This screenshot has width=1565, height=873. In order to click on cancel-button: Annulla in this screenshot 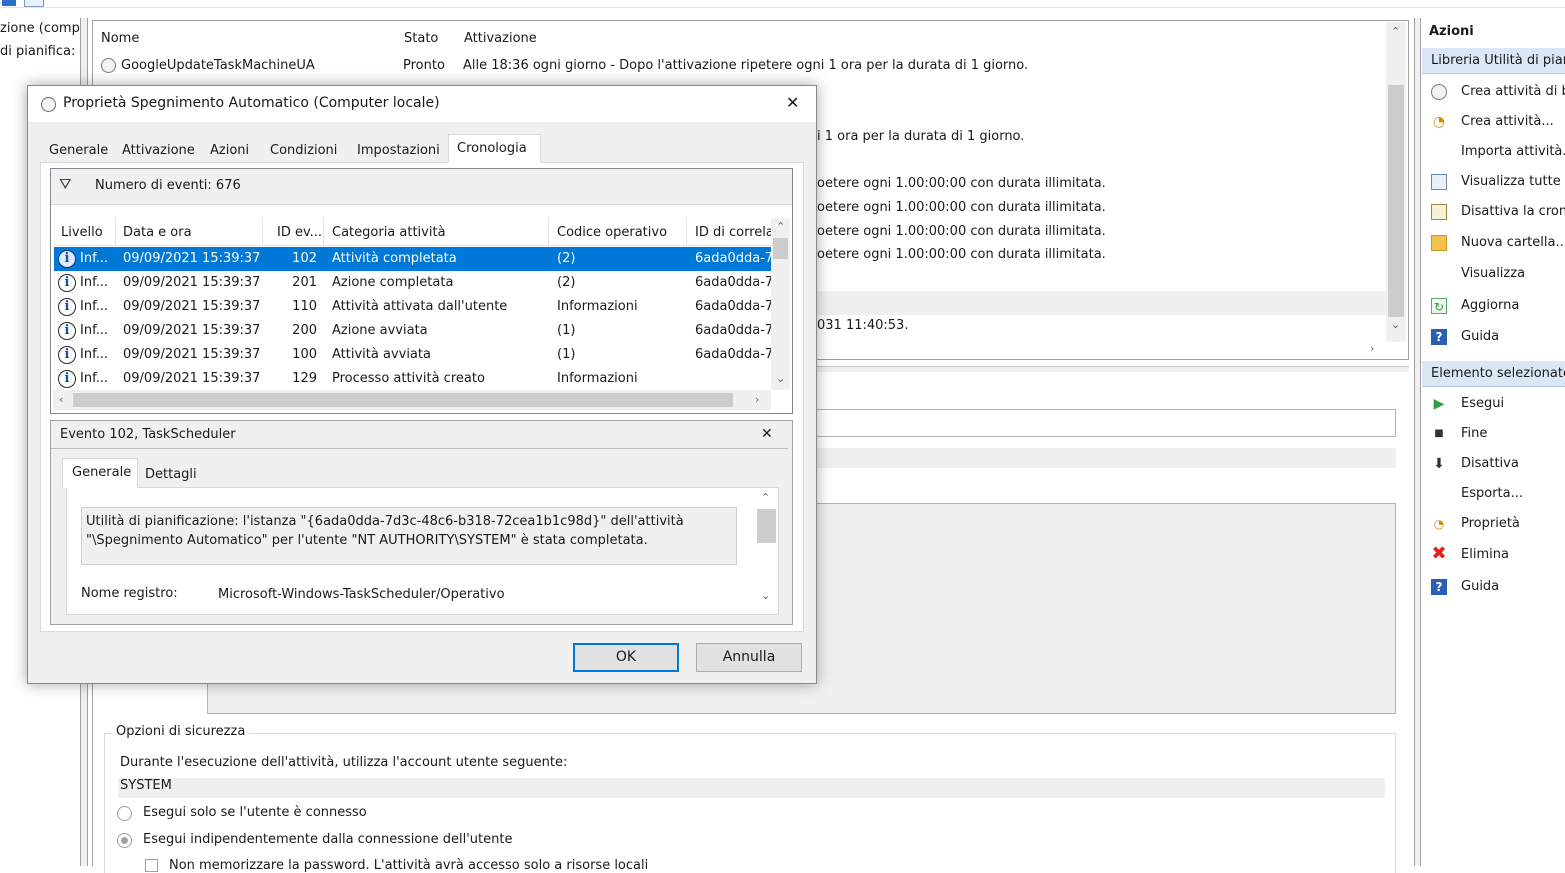, I will do `click(749, 657)`.